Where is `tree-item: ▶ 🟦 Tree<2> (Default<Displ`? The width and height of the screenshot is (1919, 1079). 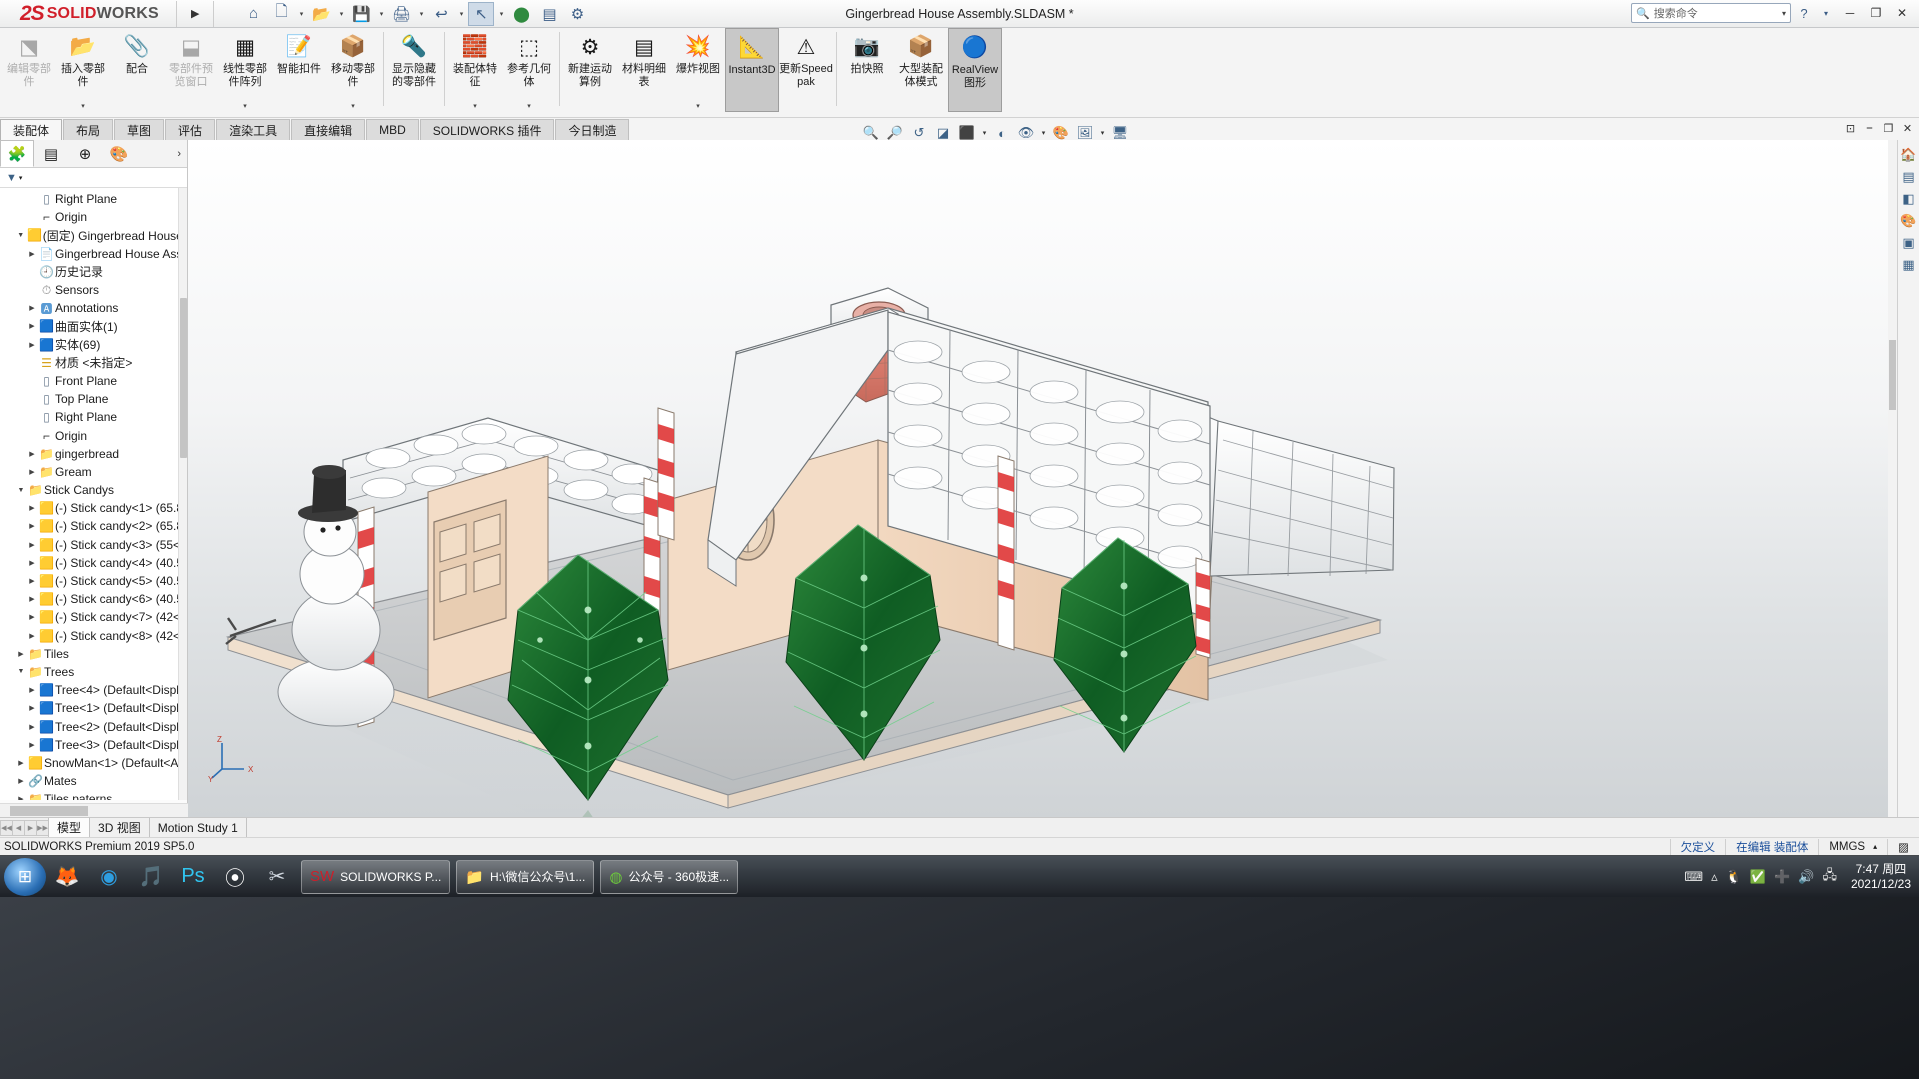
tree-item: ▶ 🟦 Tree<2> (Default<Displ is located at coordinates (93, 726).